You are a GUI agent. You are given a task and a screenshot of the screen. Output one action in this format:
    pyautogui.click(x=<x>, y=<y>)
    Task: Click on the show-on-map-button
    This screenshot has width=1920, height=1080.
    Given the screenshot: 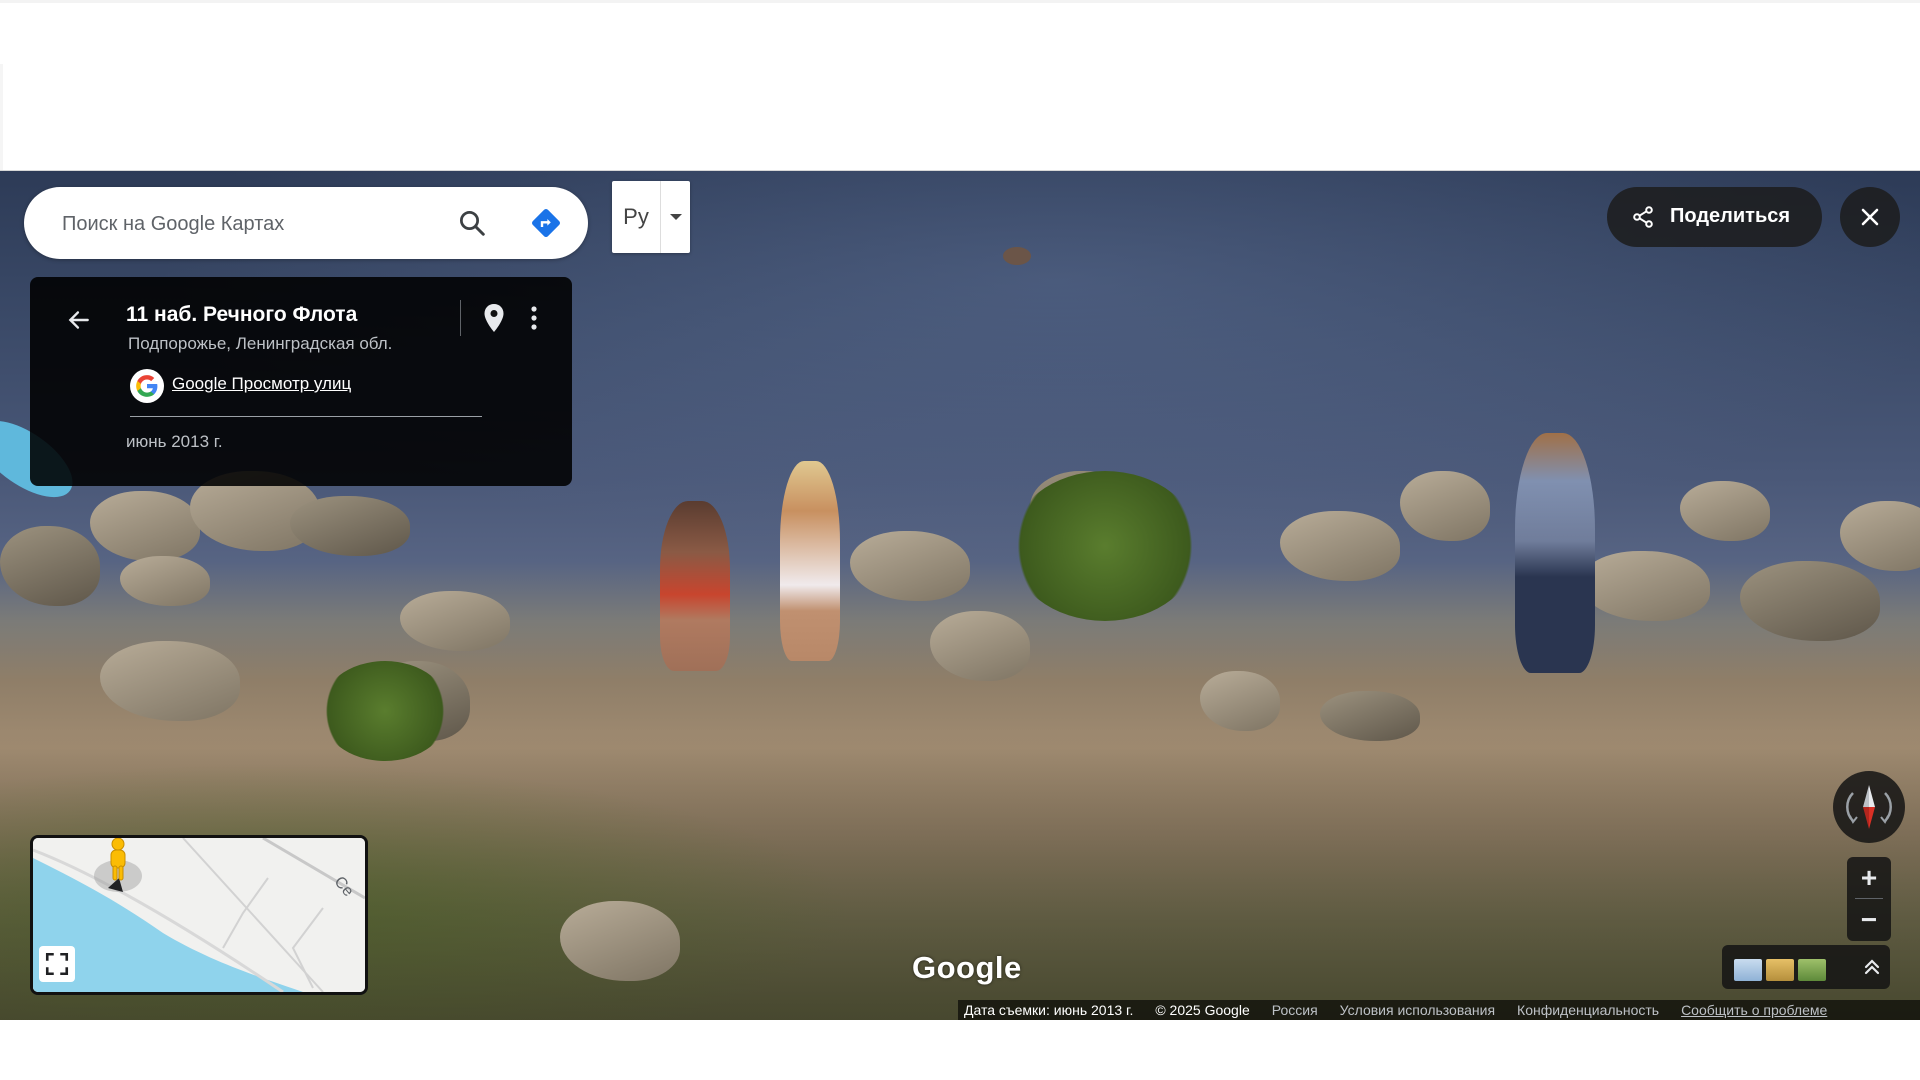 What is the action you would take?
    pyautogui.click(x=494, y=318)
    